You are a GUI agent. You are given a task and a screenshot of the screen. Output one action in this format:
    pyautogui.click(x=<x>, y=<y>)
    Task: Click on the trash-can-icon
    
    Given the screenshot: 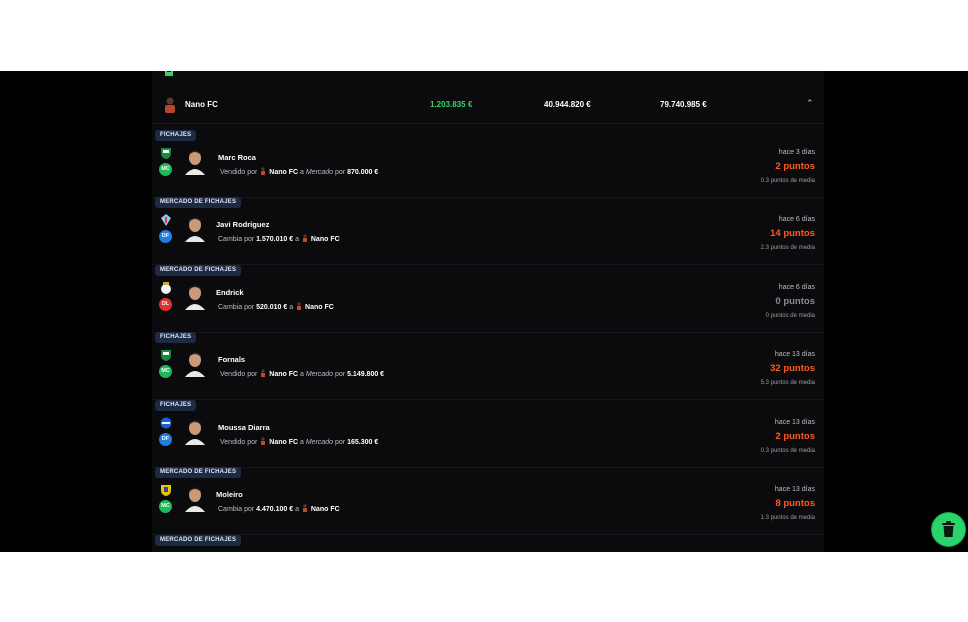 What is the action you would take?
    pyautogui.click(x=948, y=529)
    